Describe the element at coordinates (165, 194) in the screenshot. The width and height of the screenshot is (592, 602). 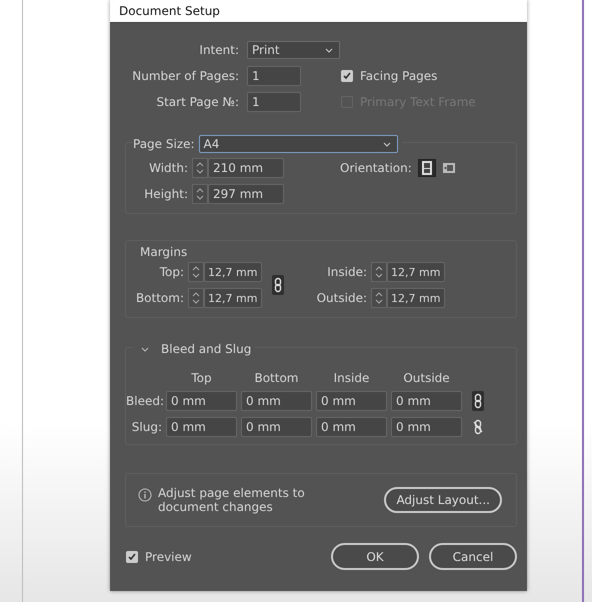
I see `field-label: Height:` at that location.